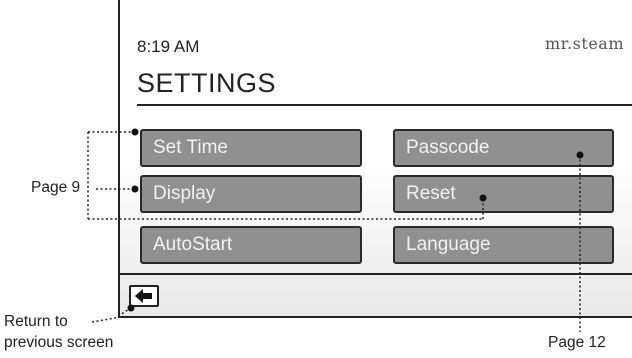 The image size is (632, 358). I want to click on page-12-callout: Page 12, so click(577, 342).